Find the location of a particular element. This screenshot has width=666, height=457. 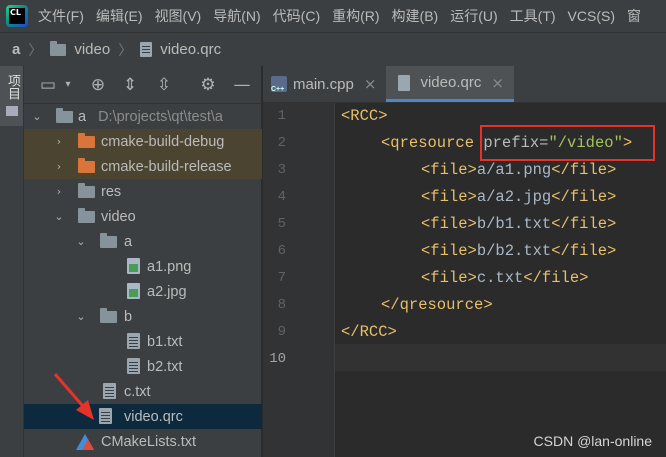

line-number: 3 is located at coordinates (281, 170).